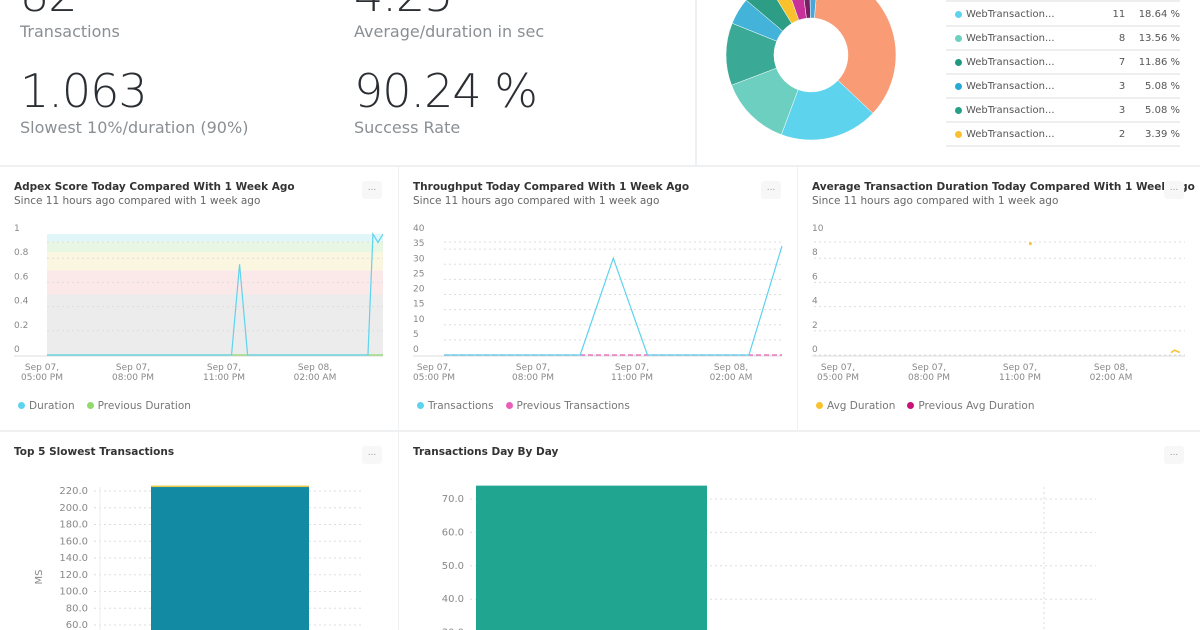 The image size is (1200, 630). Describe the element at coordinates (52, 406) in the screenshot. I see `legend-label: Duration` at that location.